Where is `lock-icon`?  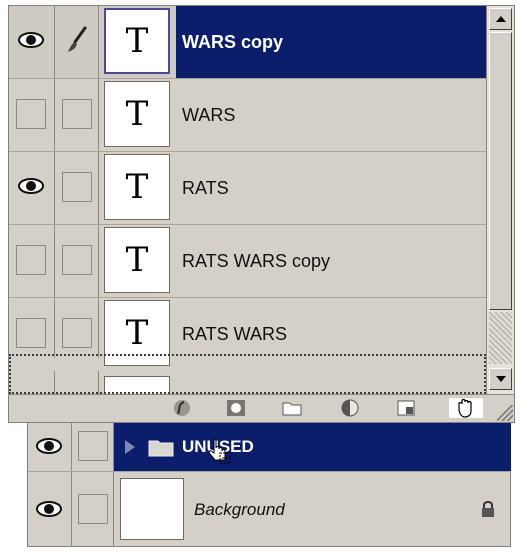 lock-icon is located at coordinates (488, 509).